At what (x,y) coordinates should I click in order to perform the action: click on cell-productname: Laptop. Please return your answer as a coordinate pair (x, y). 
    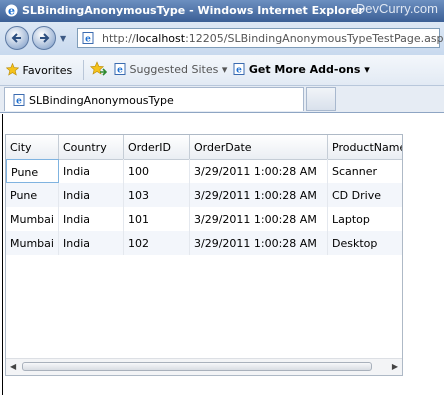
    Looking at the image, I should click on (365, 219).